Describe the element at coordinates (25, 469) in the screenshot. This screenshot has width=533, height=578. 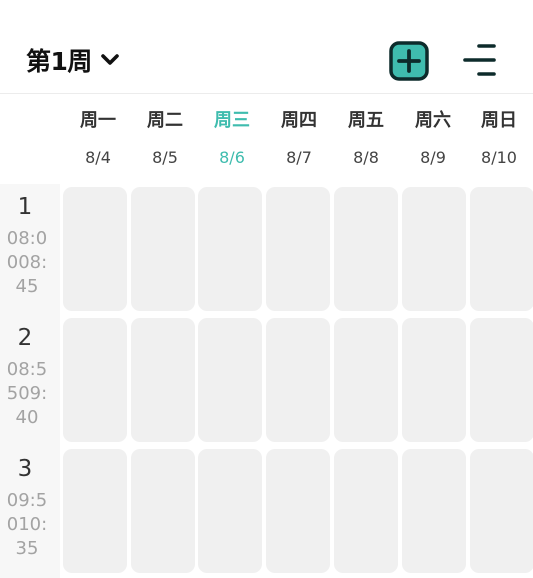
I see `period-number: 3` at that location.